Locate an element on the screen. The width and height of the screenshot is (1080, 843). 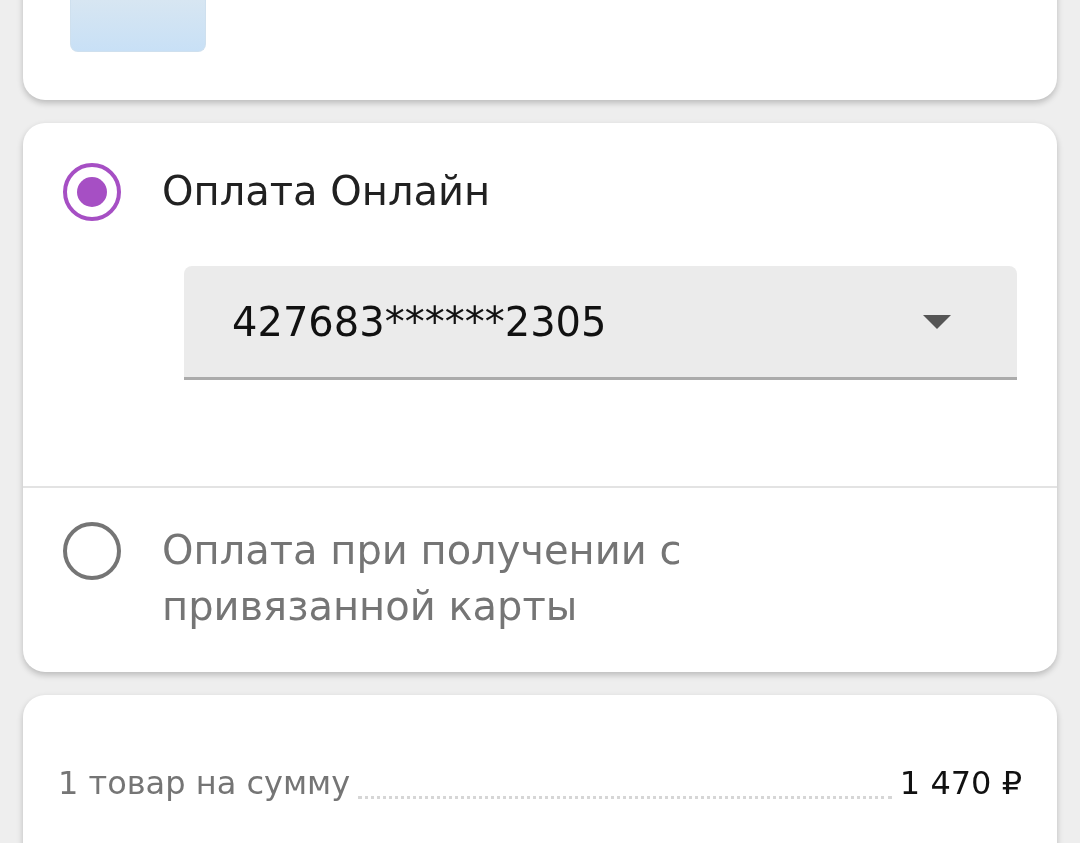
summary-label: 1 товар на сумму is located at coordinates (204, 783).